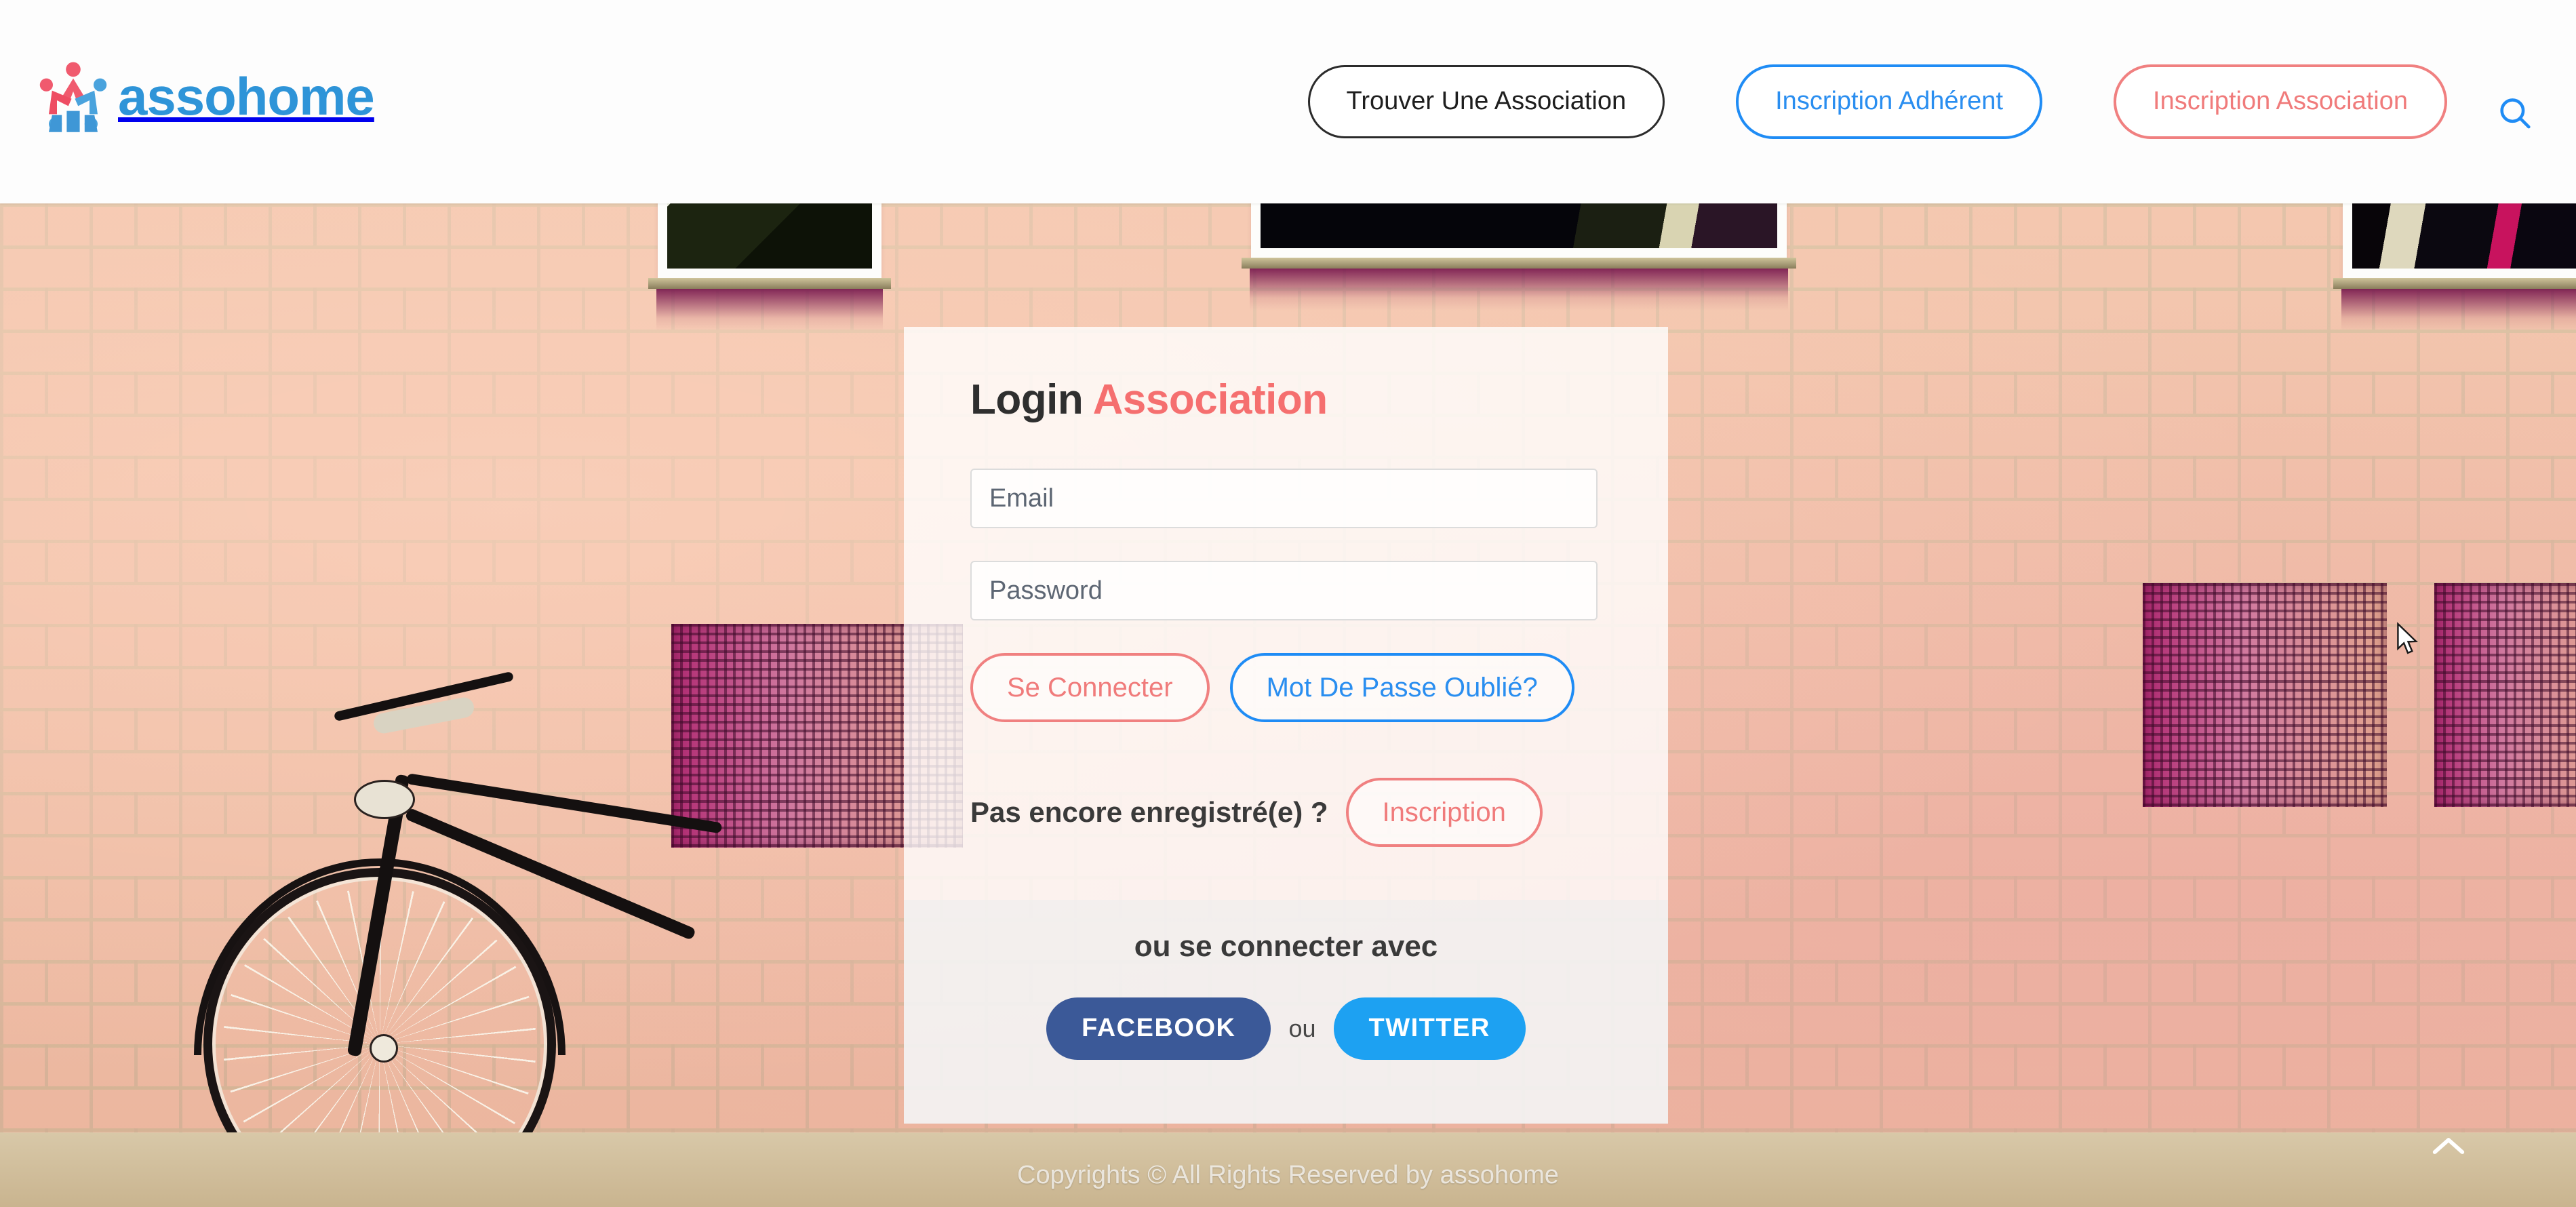  What do you see at coordinates (384, 799) in the screenshot?
I see `bicycle-headlamp` at bounding box center [384, 799].